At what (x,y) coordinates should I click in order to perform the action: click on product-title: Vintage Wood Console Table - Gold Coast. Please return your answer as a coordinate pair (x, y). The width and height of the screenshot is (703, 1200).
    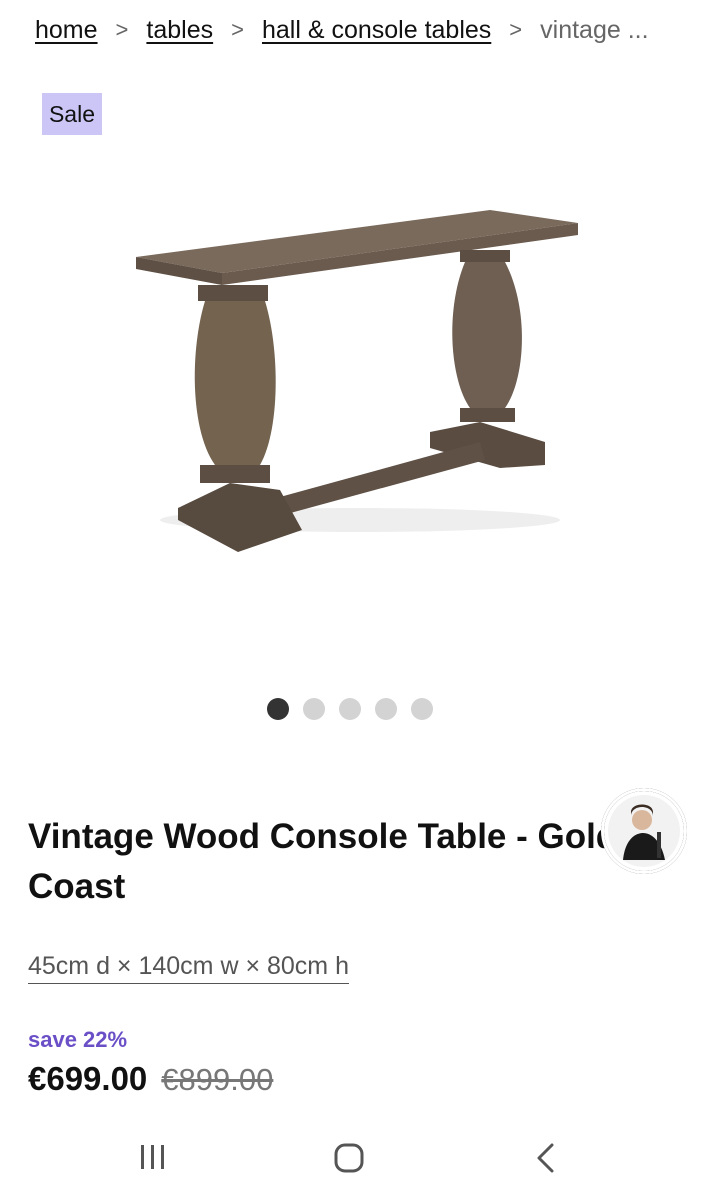
    Looking at the image, I should click on (323, 861).